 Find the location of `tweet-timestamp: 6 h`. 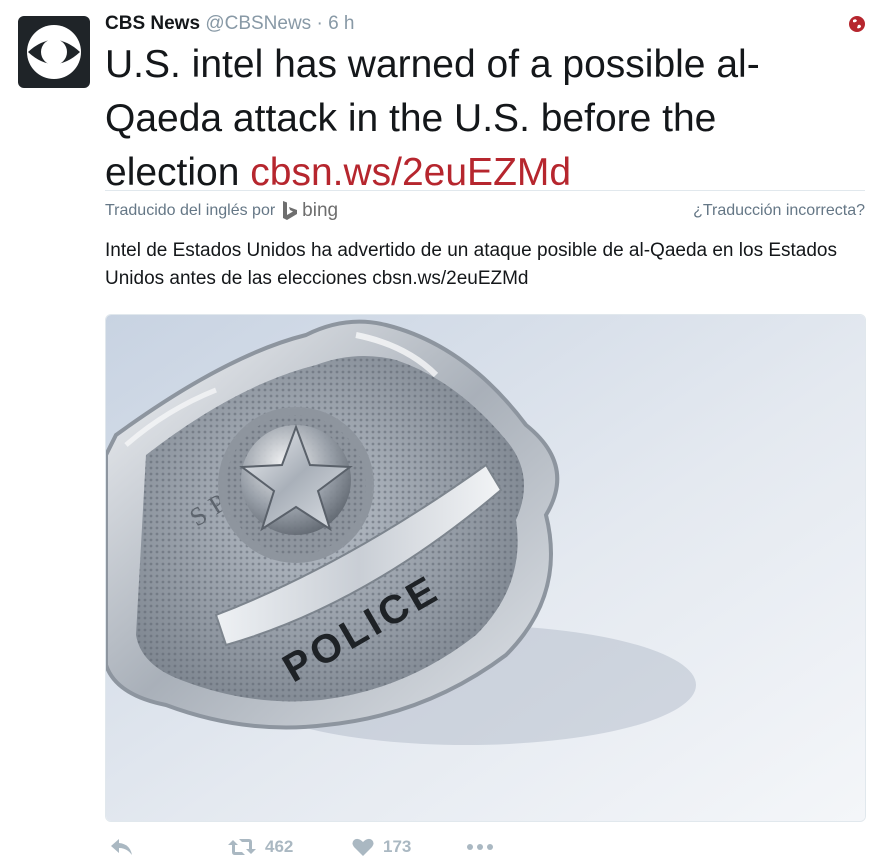

tweet-timestamp: 6 h is located at coordinates (341, 23).